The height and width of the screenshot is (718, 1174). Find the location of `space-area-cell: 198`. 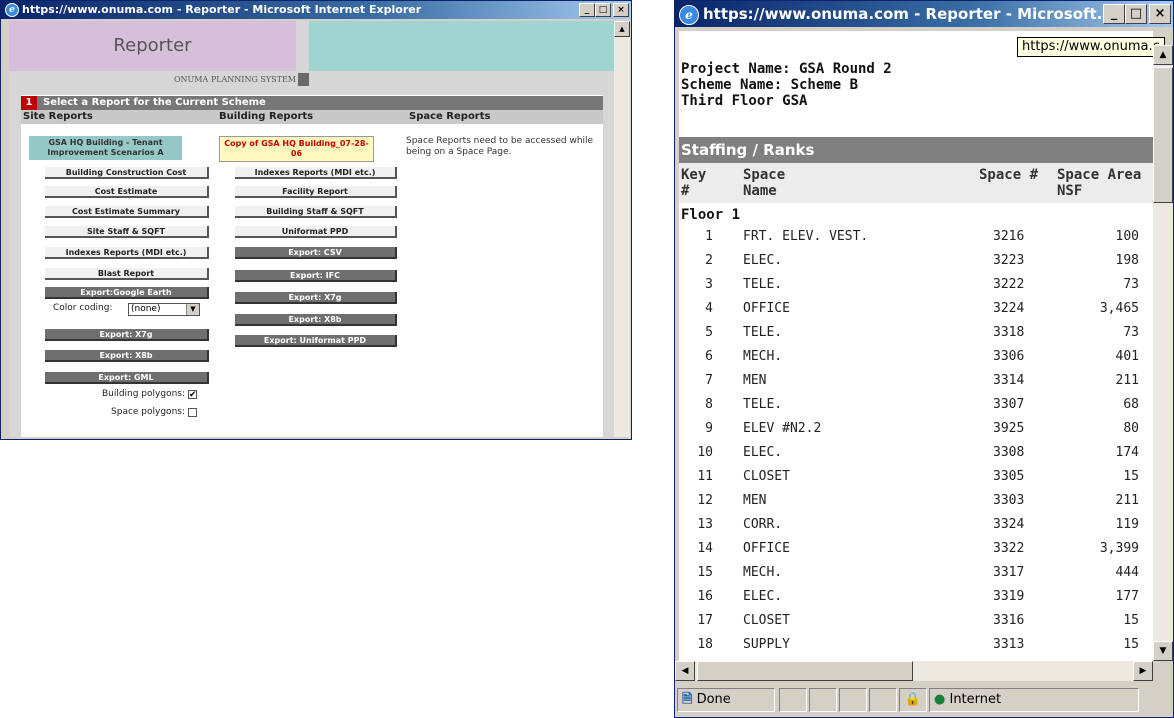

space-area-cell: 198 is located at coordinates (1127, 260).